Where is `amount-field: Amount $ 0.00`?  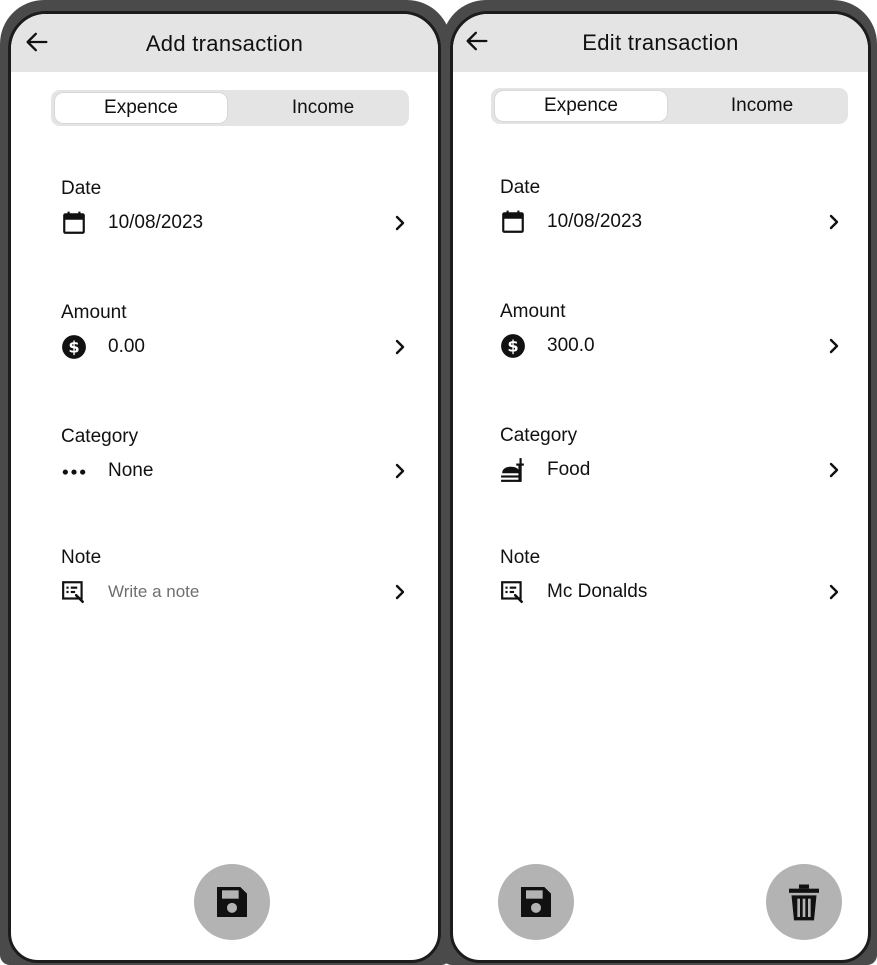
amount-field: Amount $ 0.00 is located at coordinates (235, 337).